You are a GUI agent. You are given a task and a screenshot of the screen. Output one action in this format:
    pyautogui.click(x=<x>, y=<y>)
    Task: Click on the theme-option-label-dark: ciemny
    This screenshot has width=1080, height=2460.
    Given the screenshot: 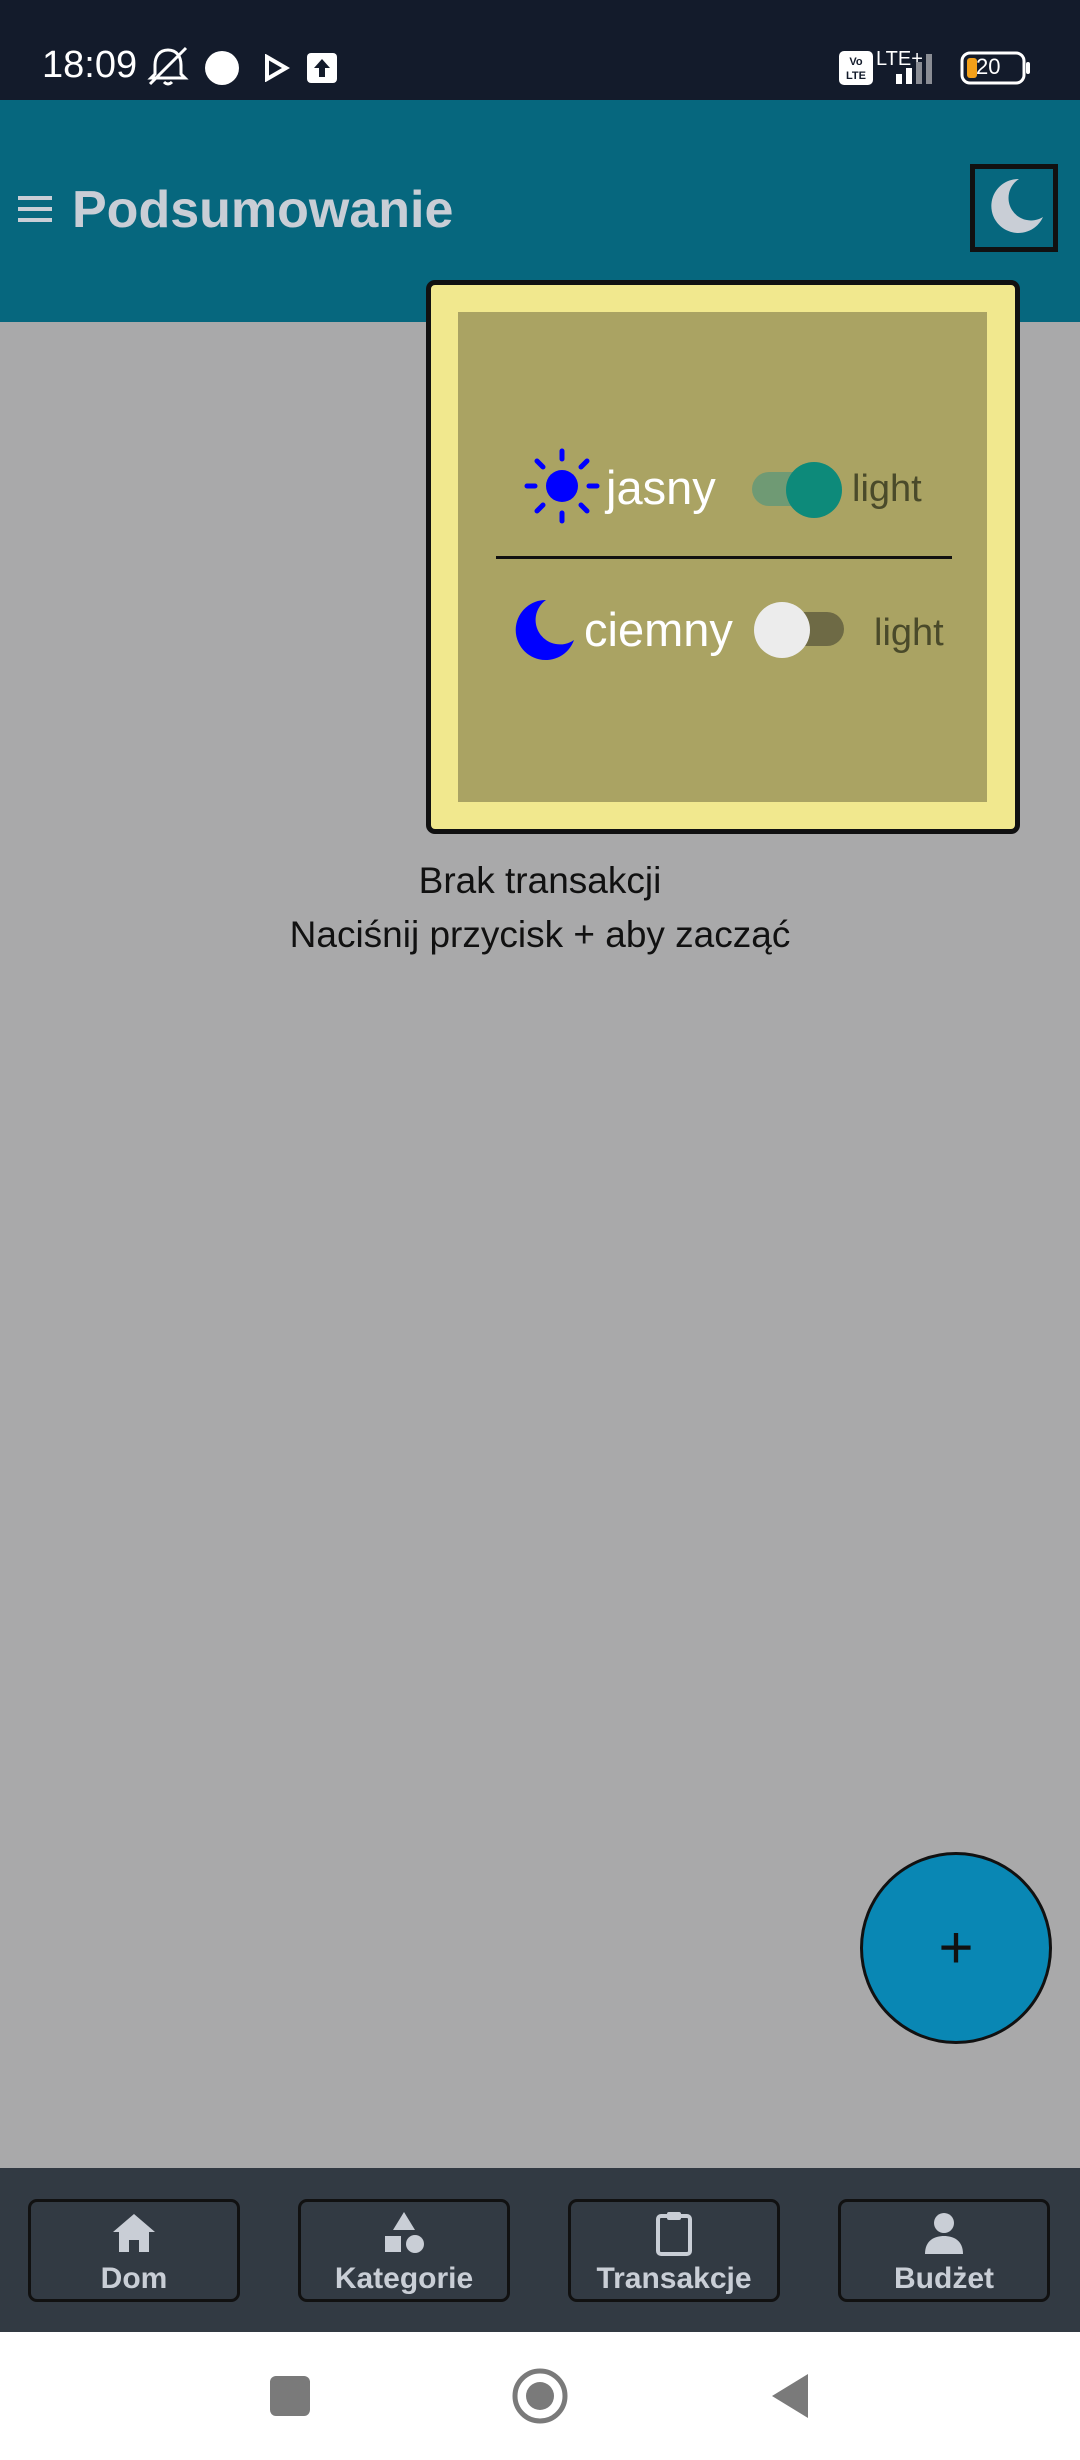 What is the action you would take?
    pyautogui.click(x=658, y=629)
    